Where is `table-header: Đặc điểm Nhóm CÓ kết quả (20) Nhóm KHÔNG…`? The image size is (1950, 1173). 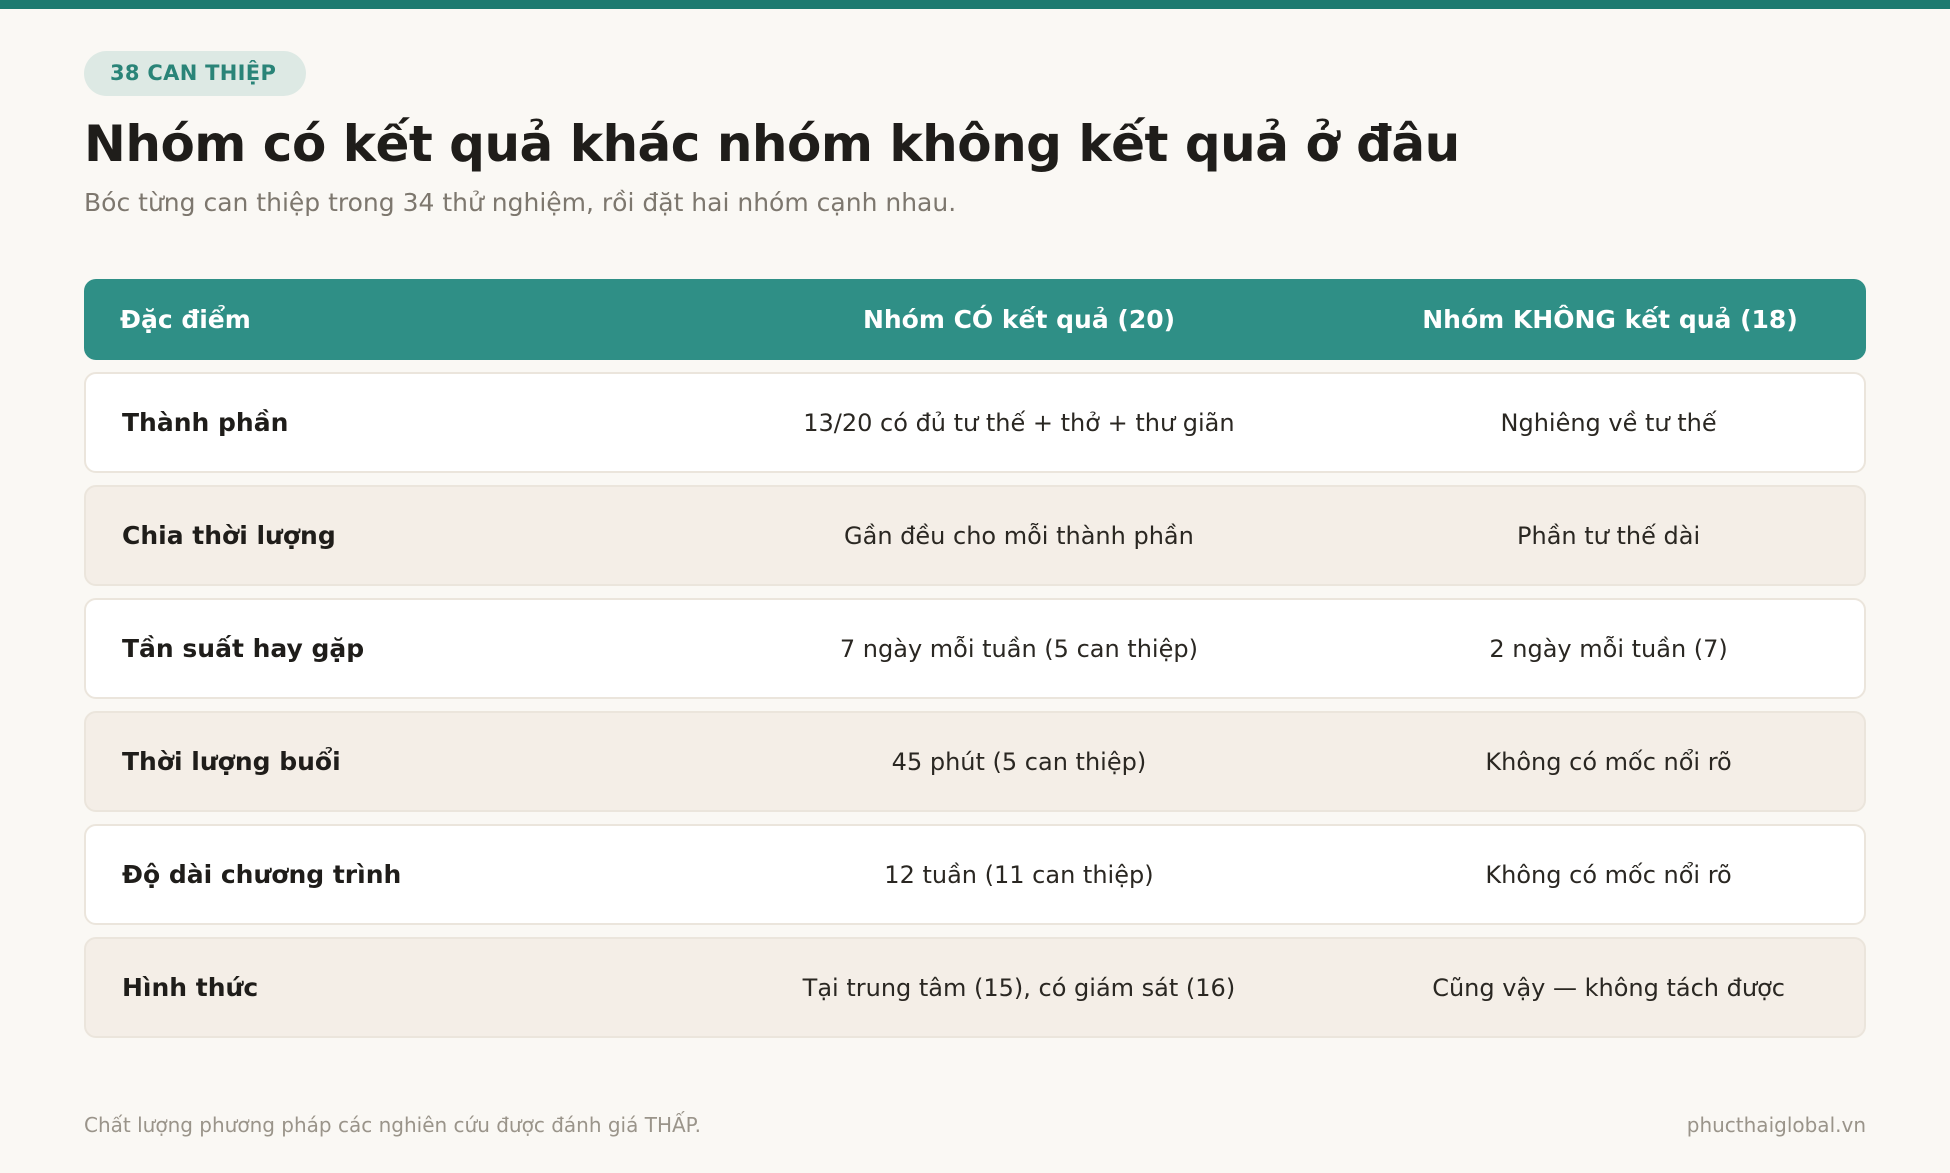 table-header: Đặc điểm Nhóm CÓ kết quả (20) Nhóm KHÔNG… is located at coordinates (975, 319).